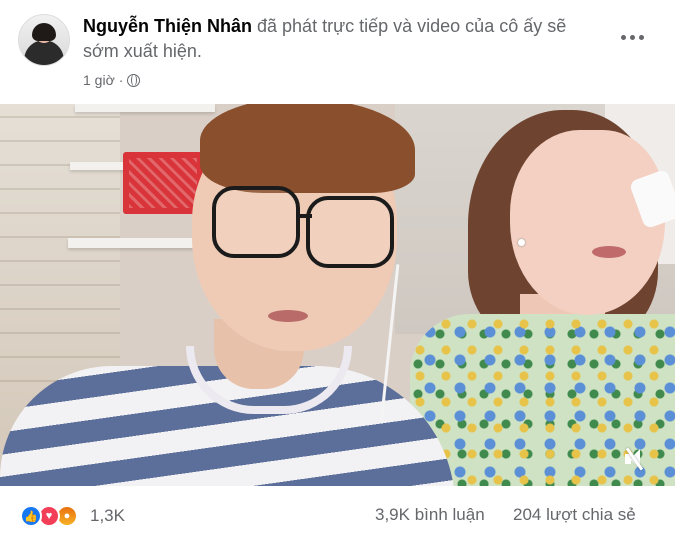 This screenshot has height=539, width=675. Describe the element at coordinates (587, 222) in the screenshot. I see `person-right` at that location.